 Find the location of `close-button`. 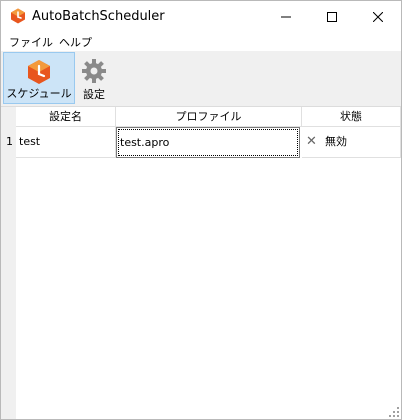

close-button is located at coordinates (378, 16).